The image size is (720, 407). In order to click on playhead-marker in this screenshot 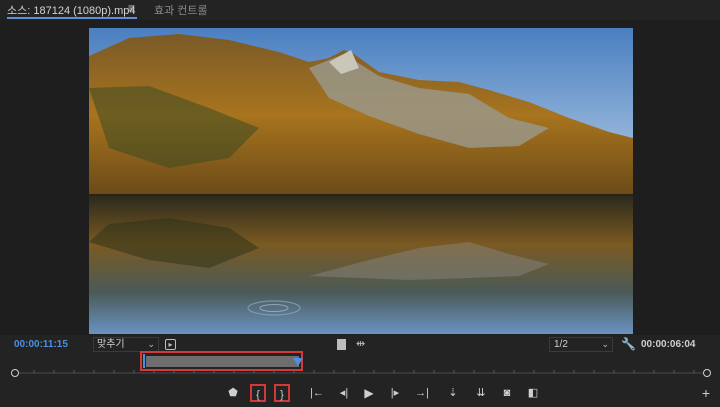, I will do `click(298, 362)`.